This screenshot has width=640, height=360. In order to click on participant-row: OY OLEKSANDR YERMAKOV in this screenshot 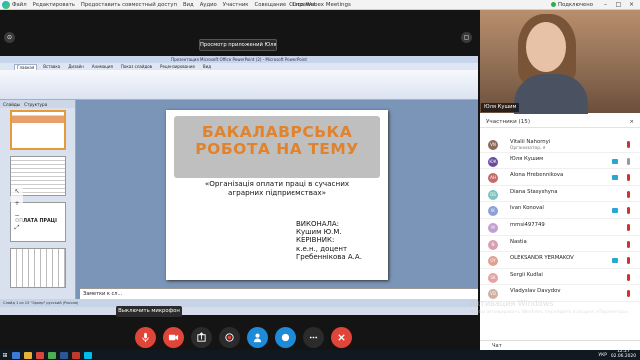, I will do `click(560, 260)`.